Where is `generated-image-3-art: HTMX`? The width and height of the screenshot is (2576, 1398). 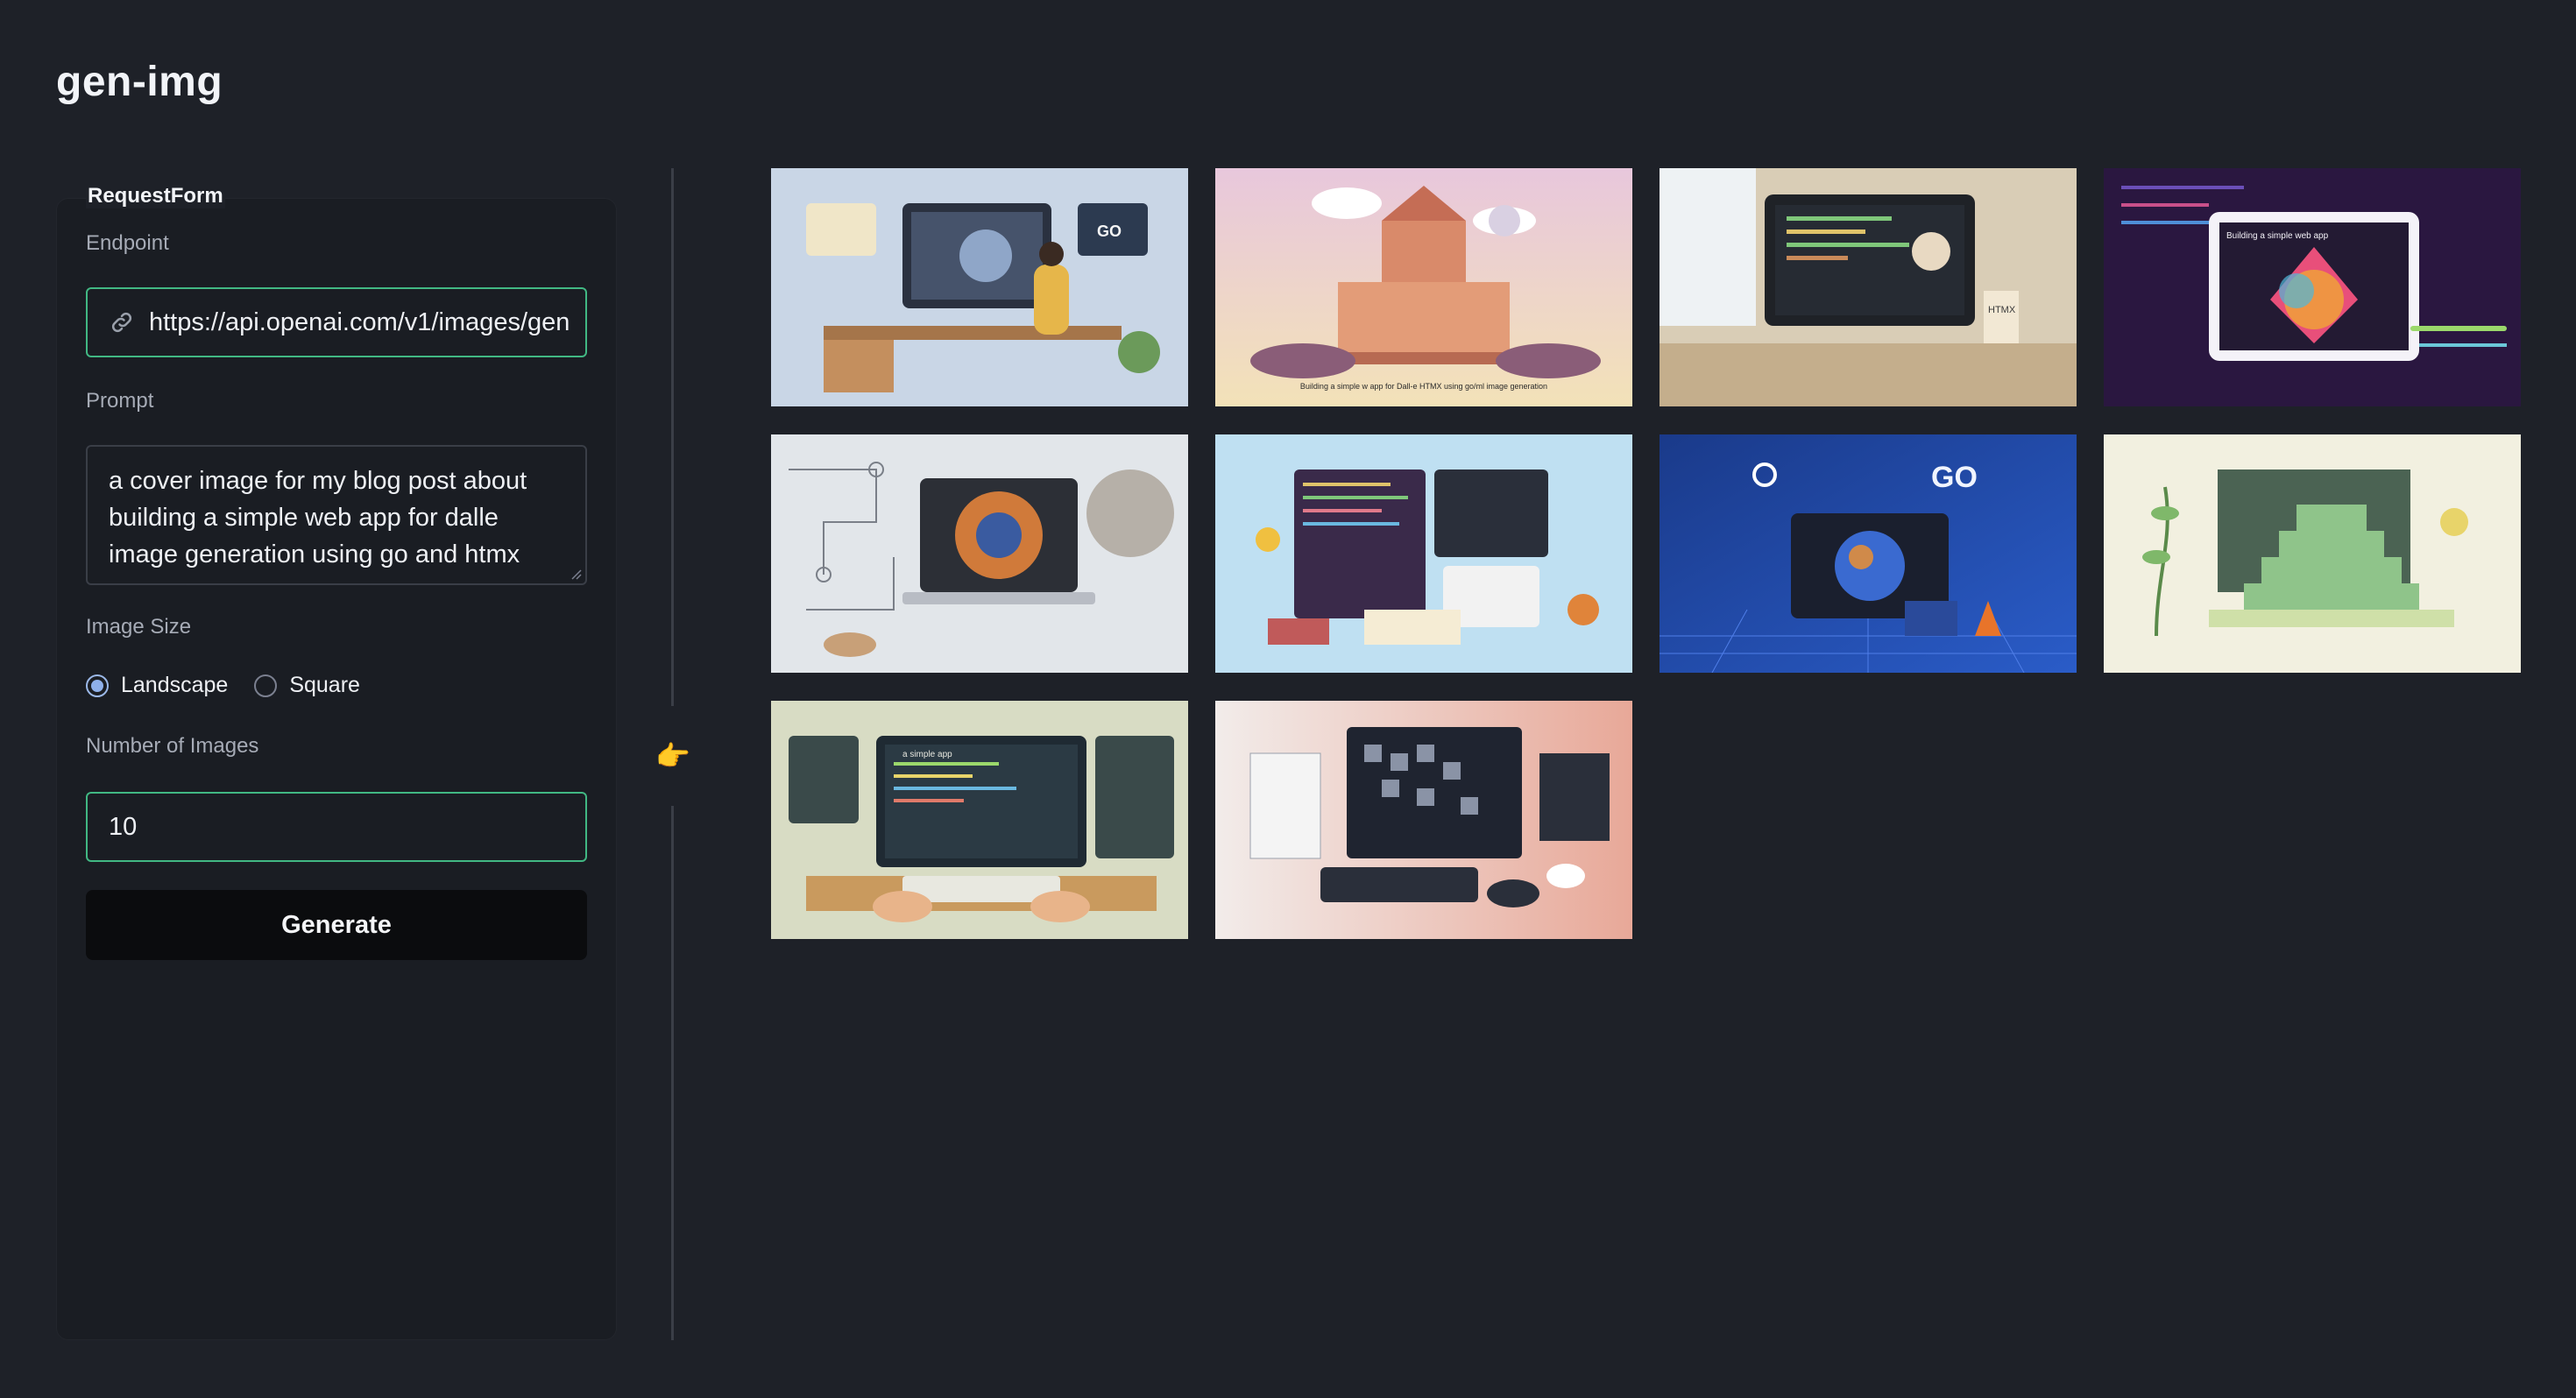 generated-image-3-art: HTMX is located at coordinates (1868, 287).